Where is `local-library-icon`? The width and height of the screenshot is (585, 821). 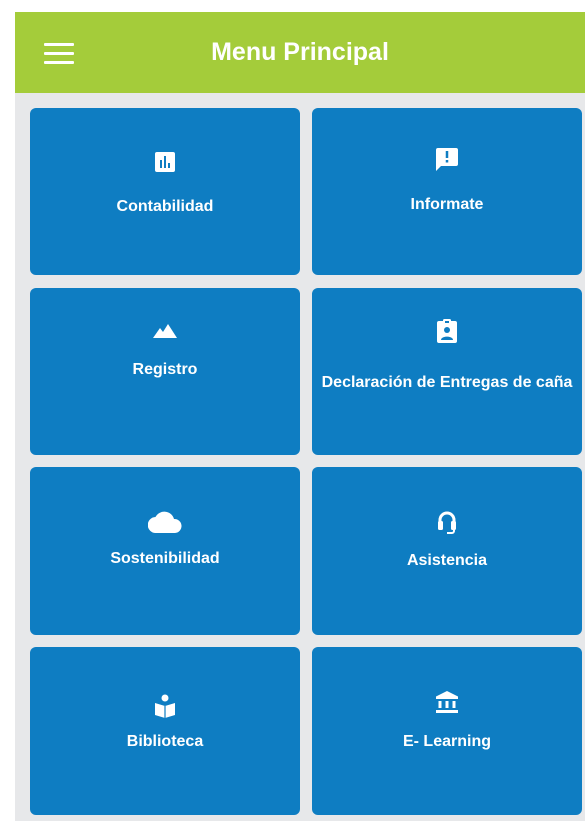
local-library-icon is located at coordinates (165, 706).